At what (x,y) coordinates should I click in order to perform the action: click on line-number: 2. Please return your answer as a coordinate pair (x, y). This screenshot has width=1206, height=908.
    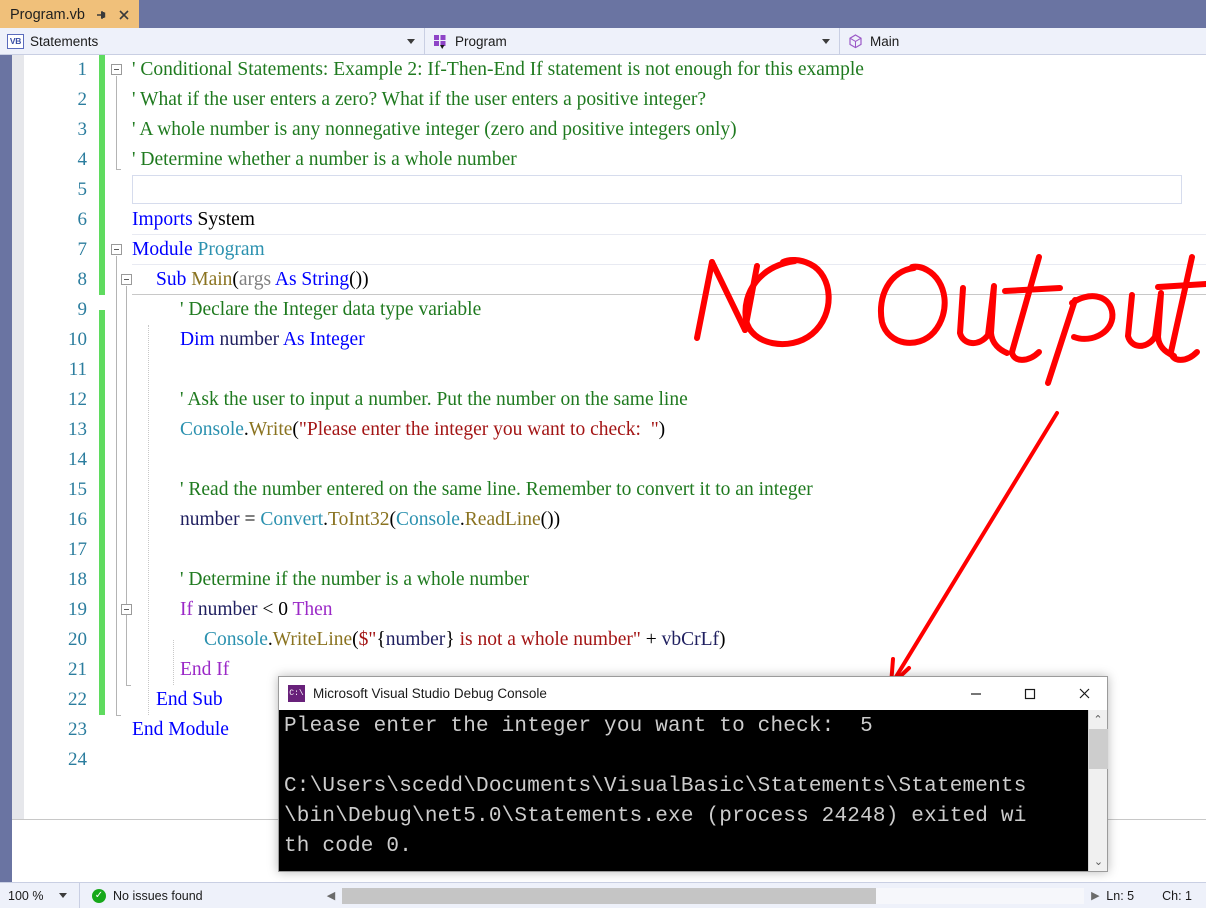
    Looking at the image, I should click on (82, 99).